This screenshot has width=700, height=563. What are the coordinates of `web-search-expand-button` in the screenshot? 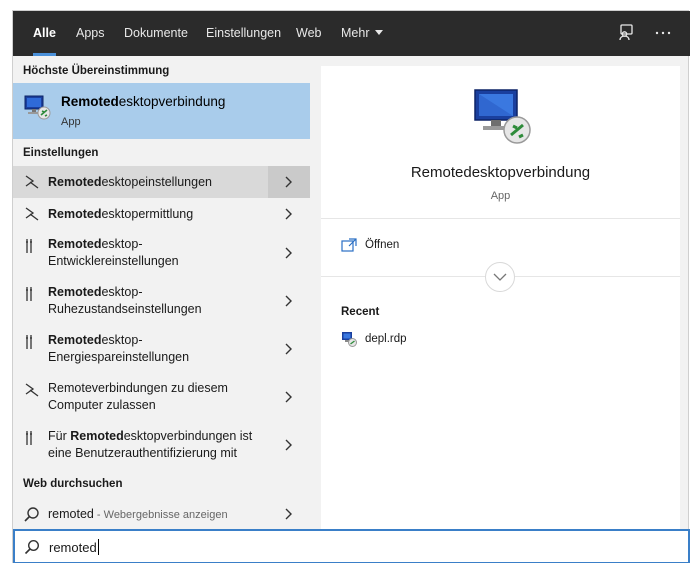 It's located at (289, 514).